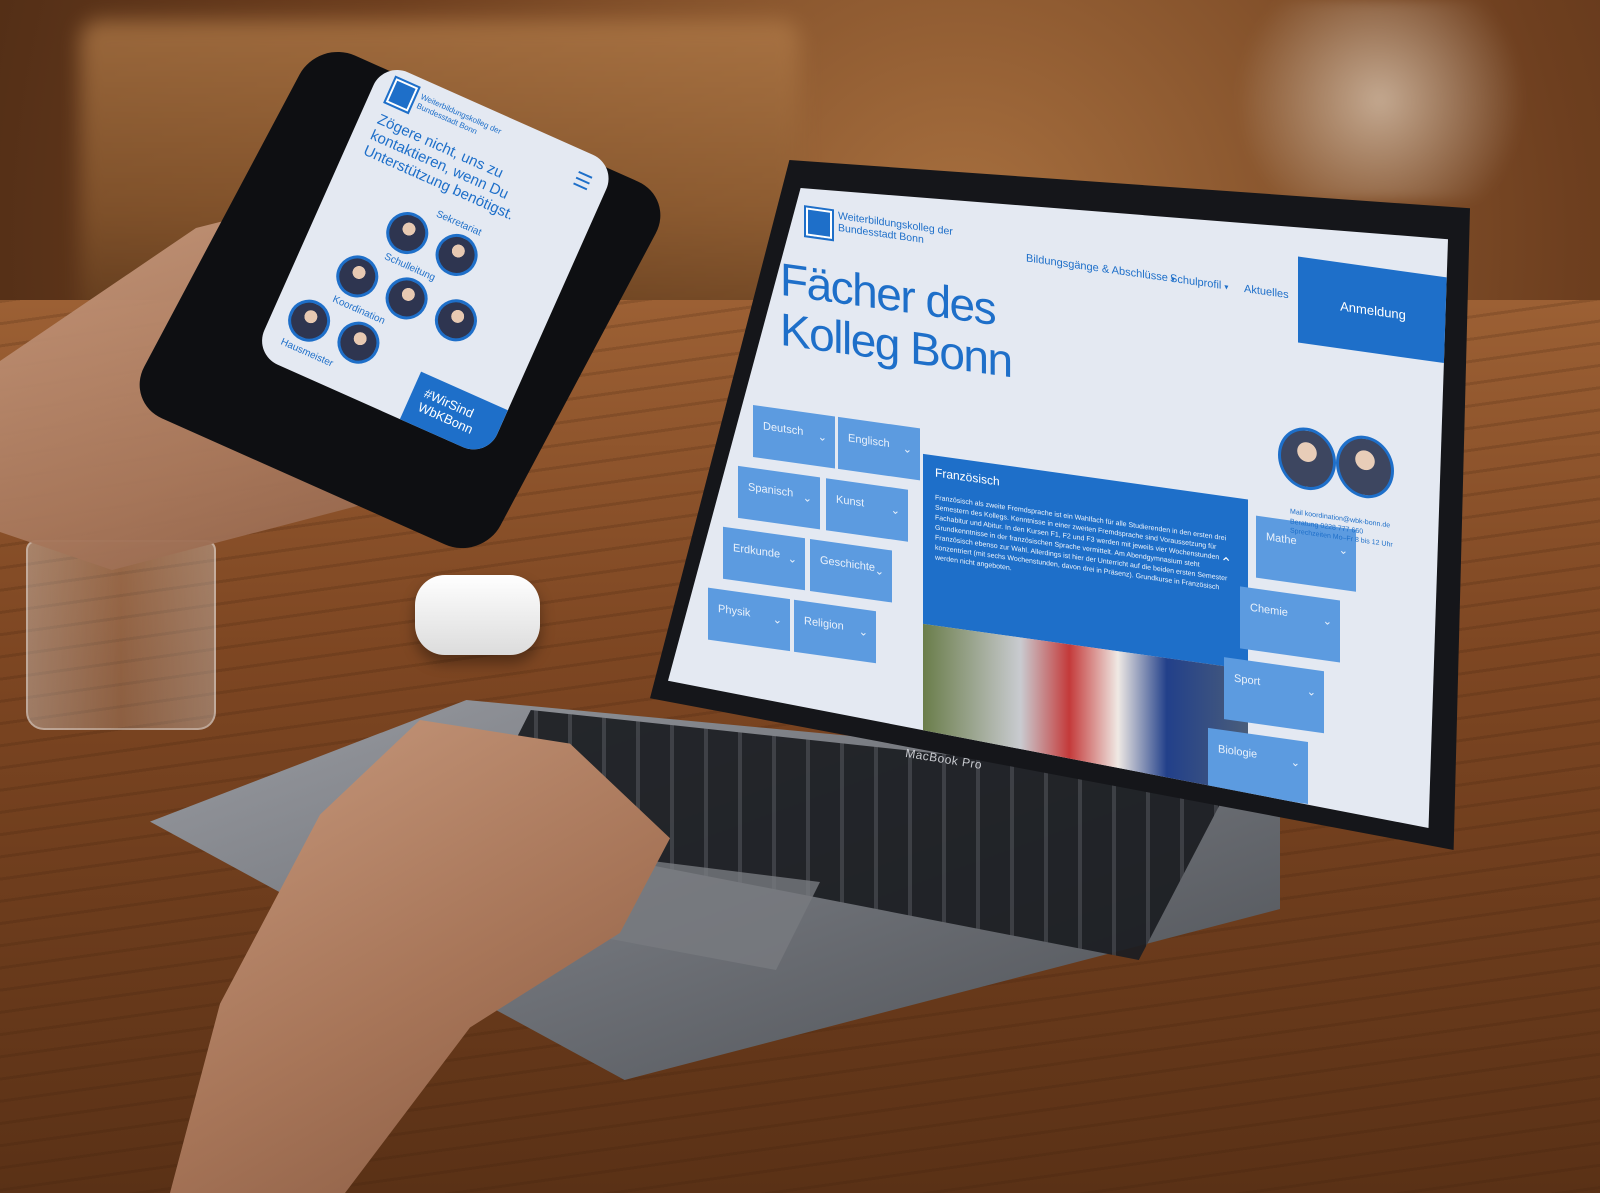  Describe the element at coordinates (1100, 268) in the screenshot. I see `nav-item-bildungsgaenge: Bildungsgänge & Abschlüsse ▾` at that location.